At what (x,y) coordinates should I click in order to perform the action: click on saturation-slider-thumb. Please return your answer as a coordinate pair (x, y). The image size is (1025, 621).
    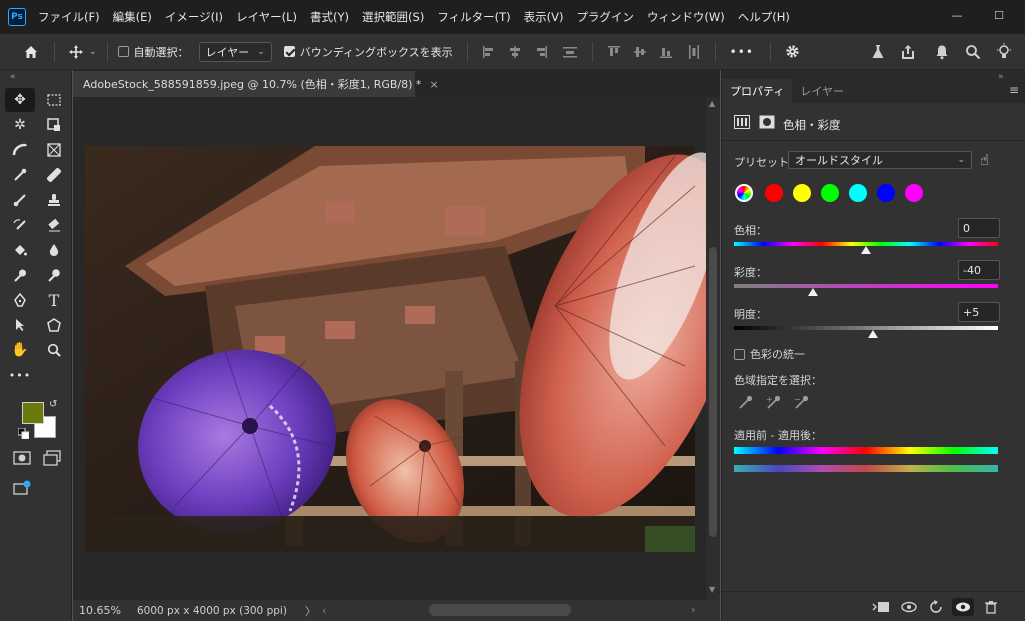
    Looking at the image, I should click on (813, 292).